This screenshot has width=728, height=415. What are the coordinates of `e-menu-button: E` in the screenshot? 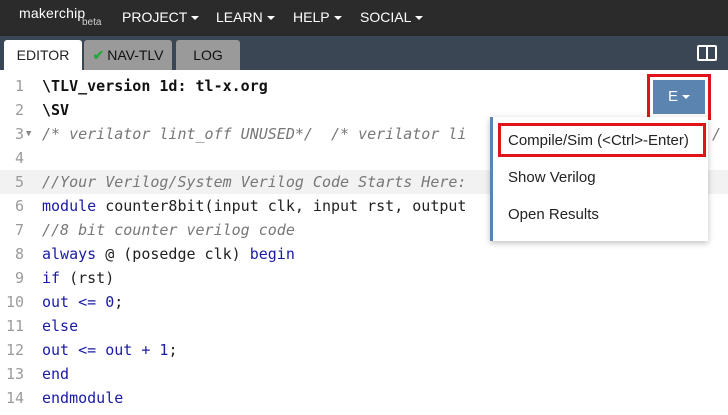 It's located at (679, 97).